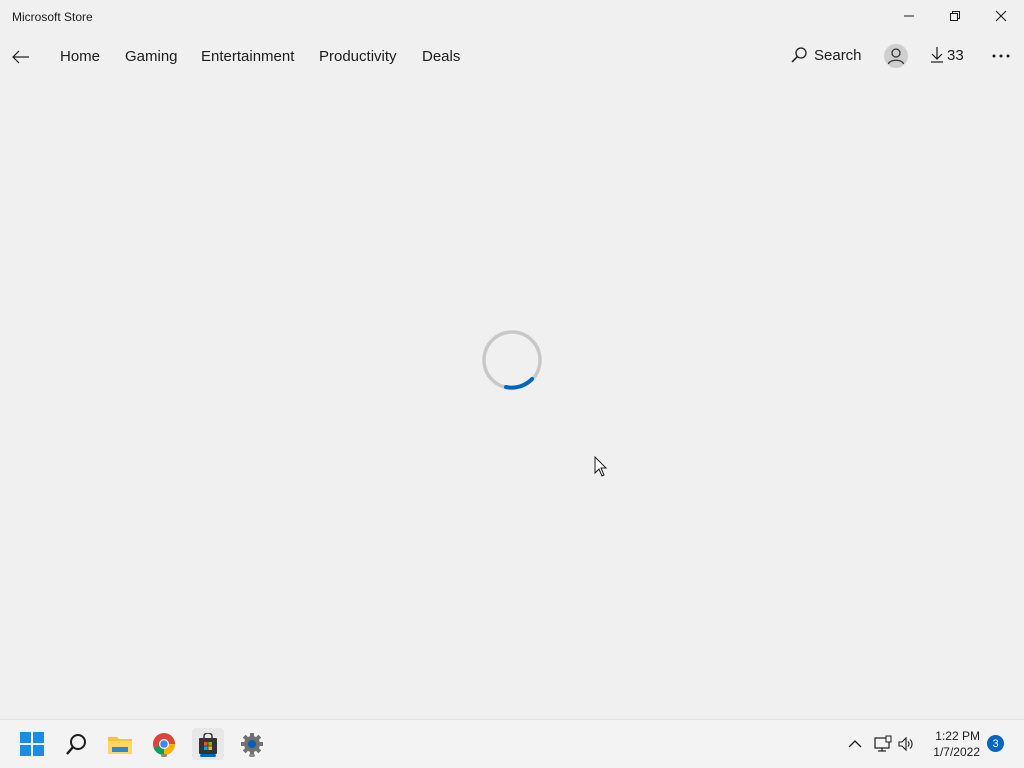  Describe the element at coordinates (80, 56) in the screenshot. I see `nav-home: Home` at that location.